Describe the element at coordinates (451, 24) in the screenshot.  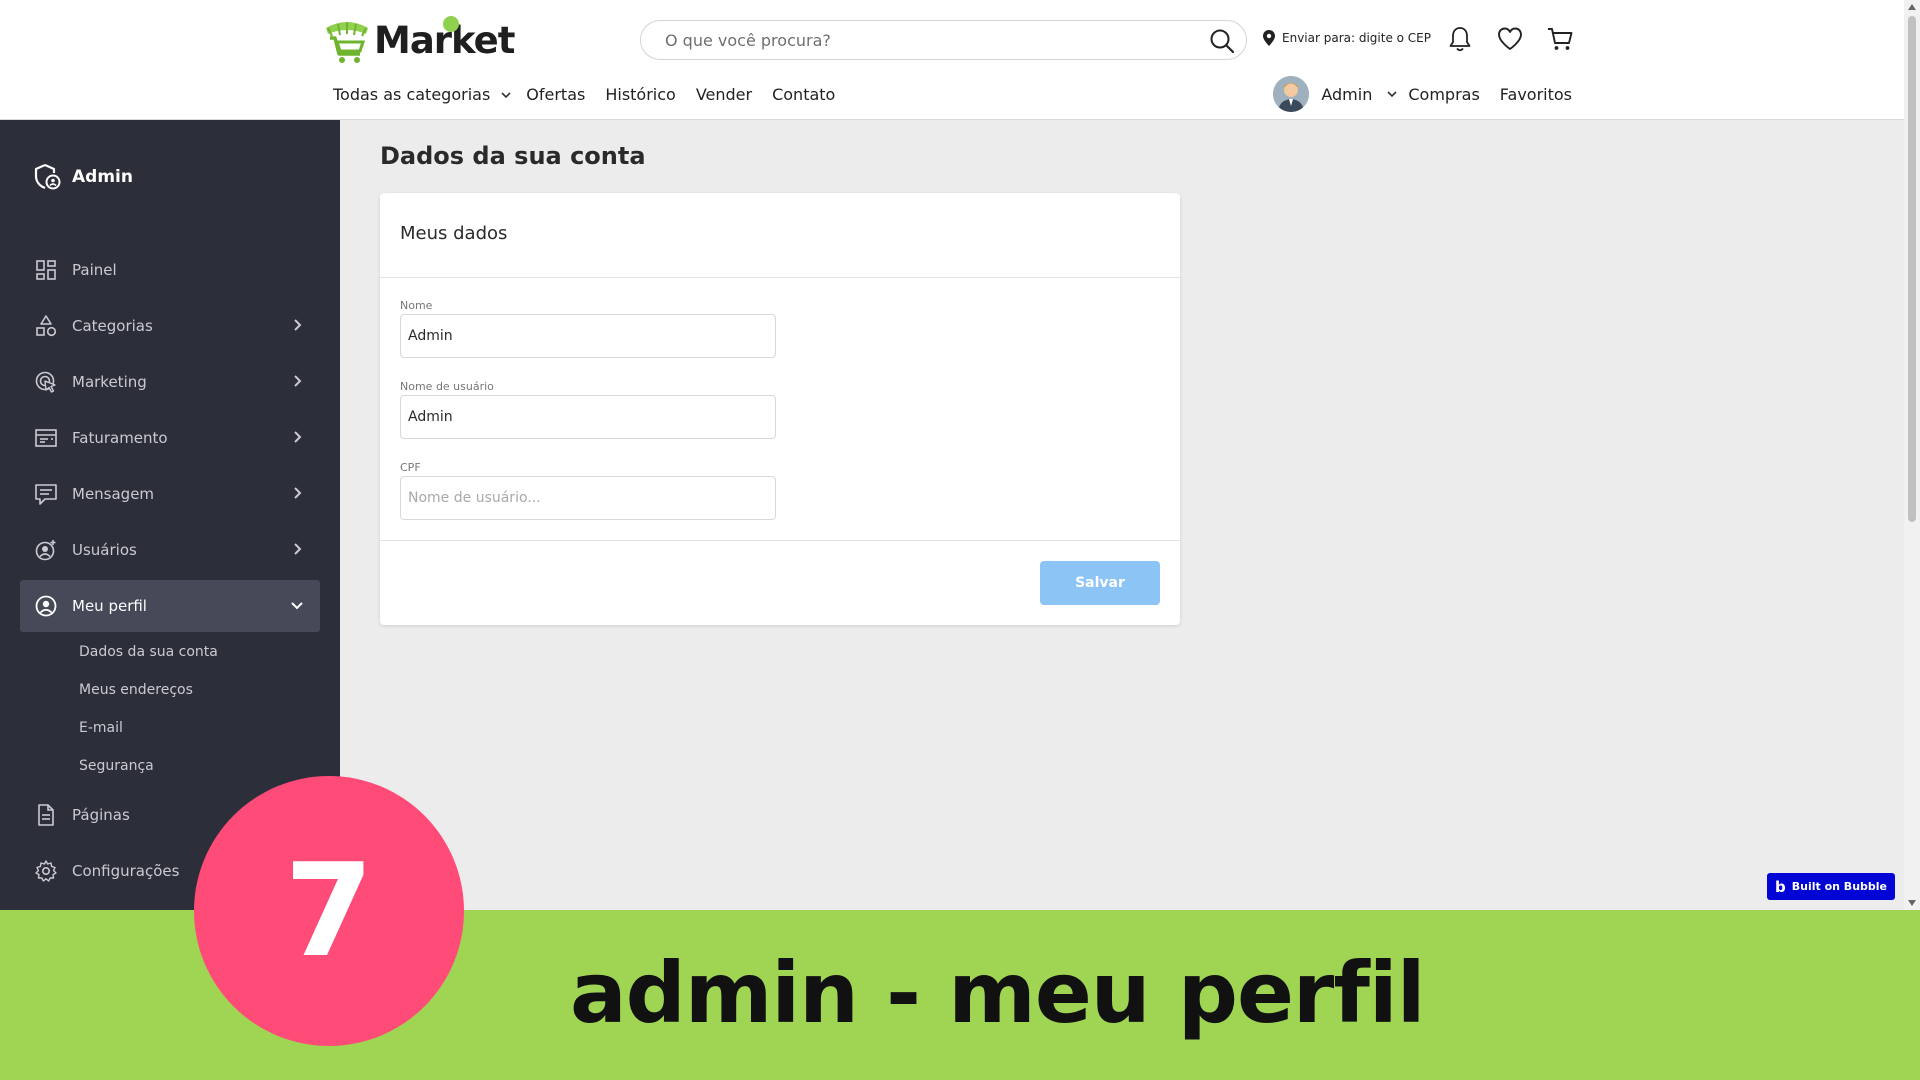
I see `logo-dot` at that location.